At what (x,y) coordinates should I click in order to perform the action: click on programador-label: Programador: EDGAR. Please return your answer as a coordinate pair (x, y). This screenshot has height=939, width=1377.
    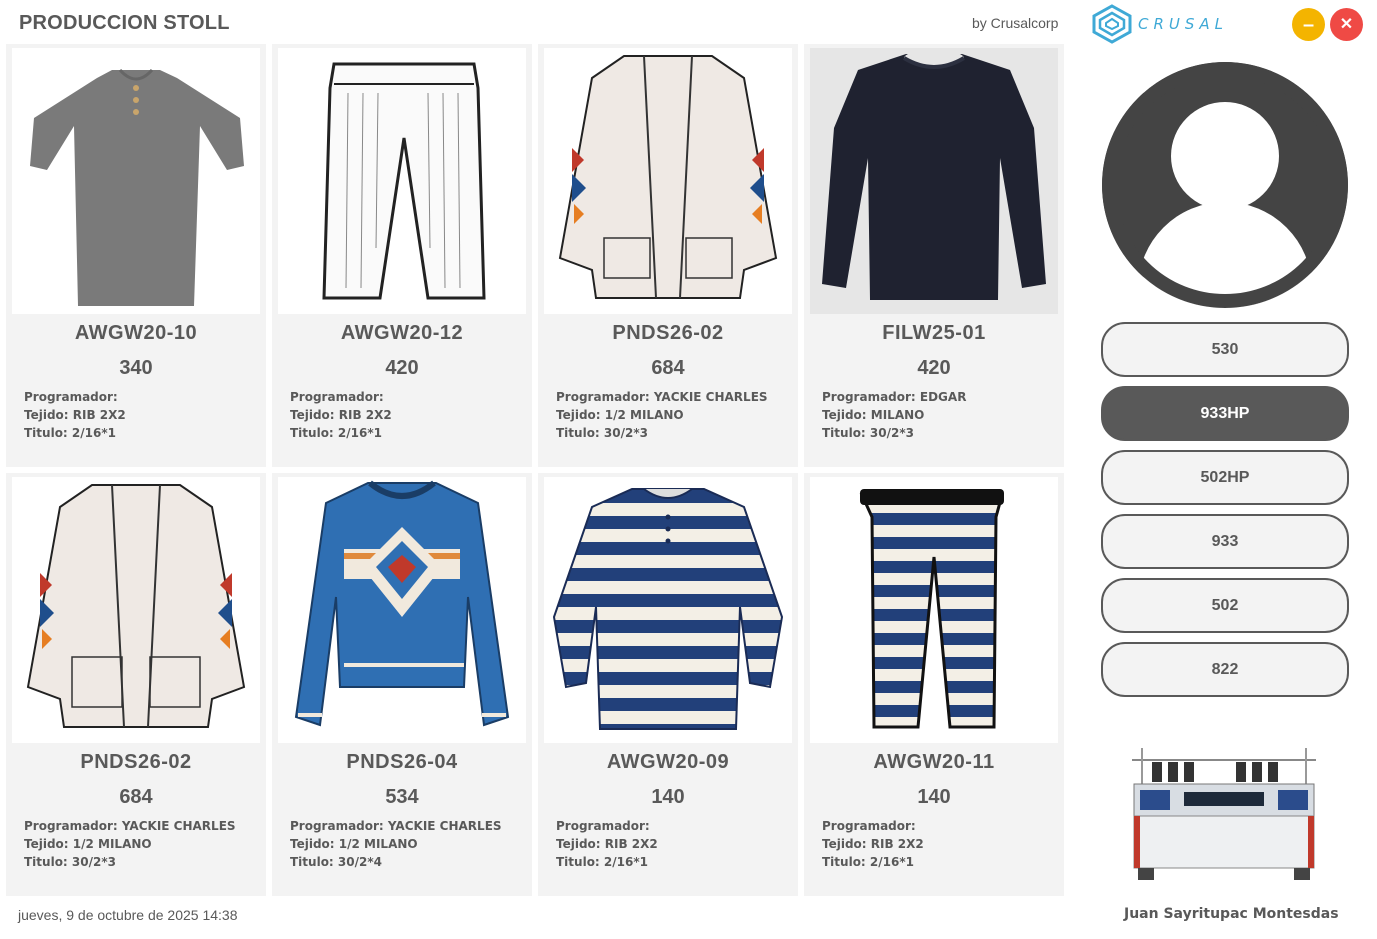
    Looking at the image, I should click on (894, 397).